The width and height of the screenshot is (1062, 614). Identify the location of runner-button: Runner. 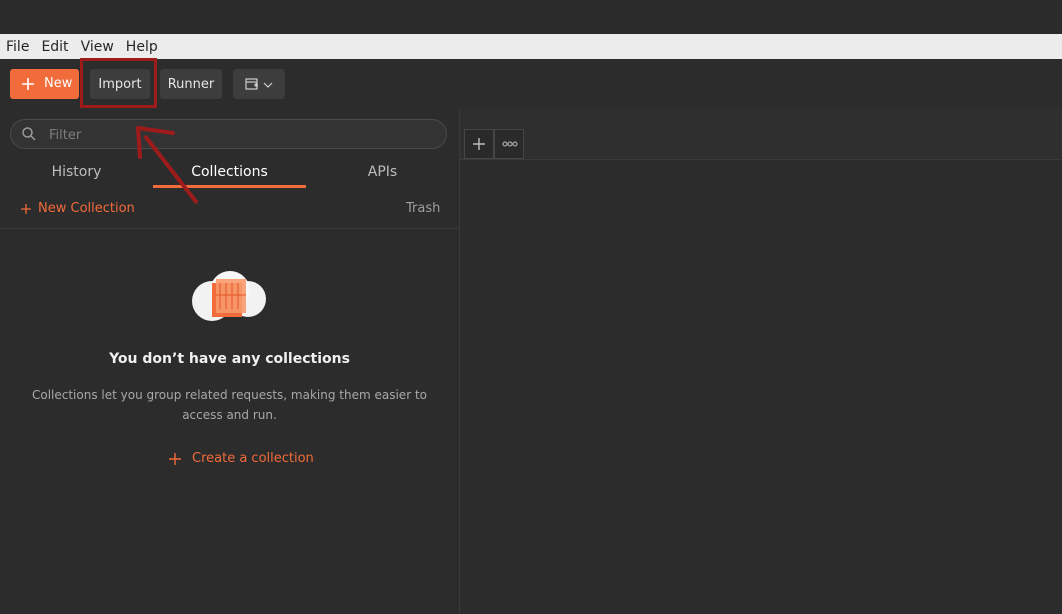
(191, 84).